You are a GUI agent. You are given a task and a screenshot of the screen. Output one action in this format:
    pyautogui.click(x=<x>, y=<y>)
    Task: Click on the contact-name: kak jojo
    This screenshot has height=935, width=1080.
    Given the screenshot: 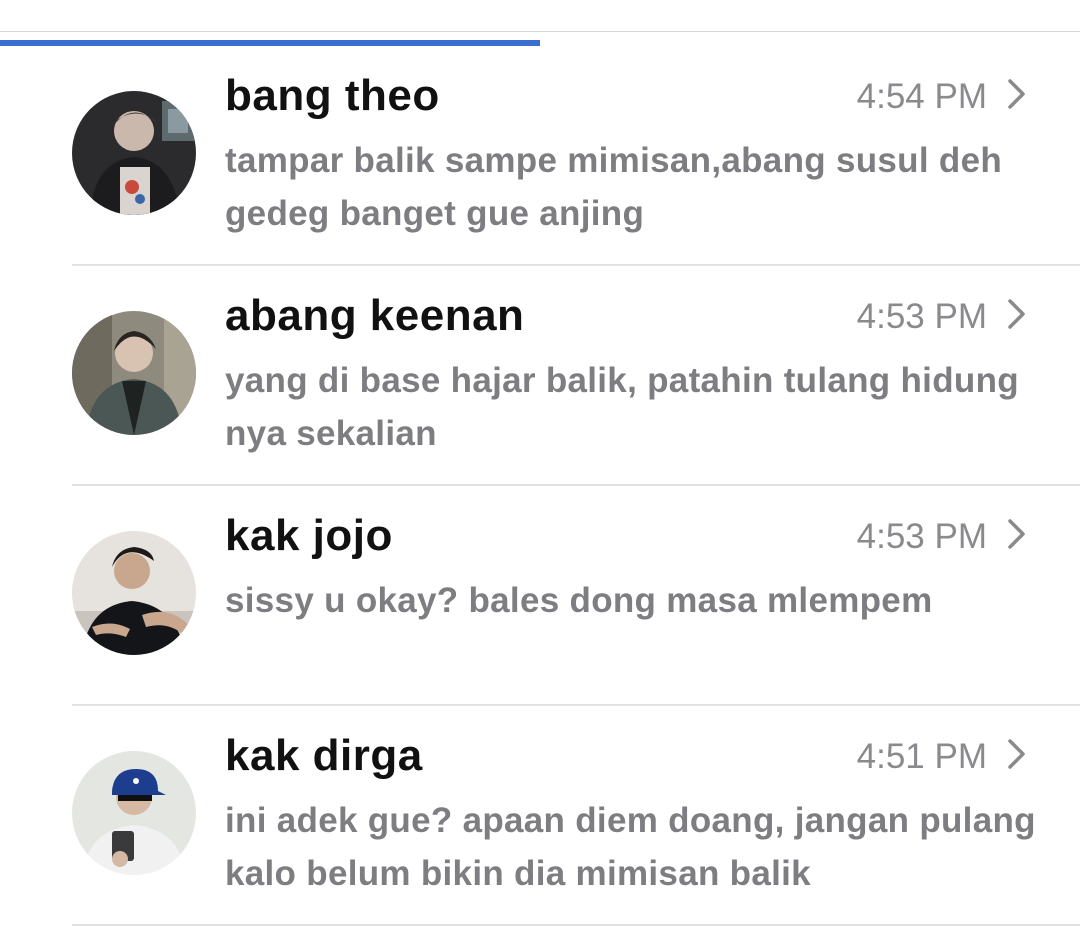 What is the action you would take?
    pyautogui.click(x=309, y=535)
    